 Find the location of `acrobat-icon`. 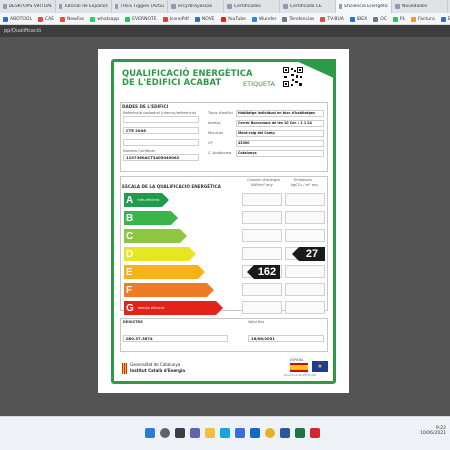

acrobat-icon is located at coordinates (315, 433).